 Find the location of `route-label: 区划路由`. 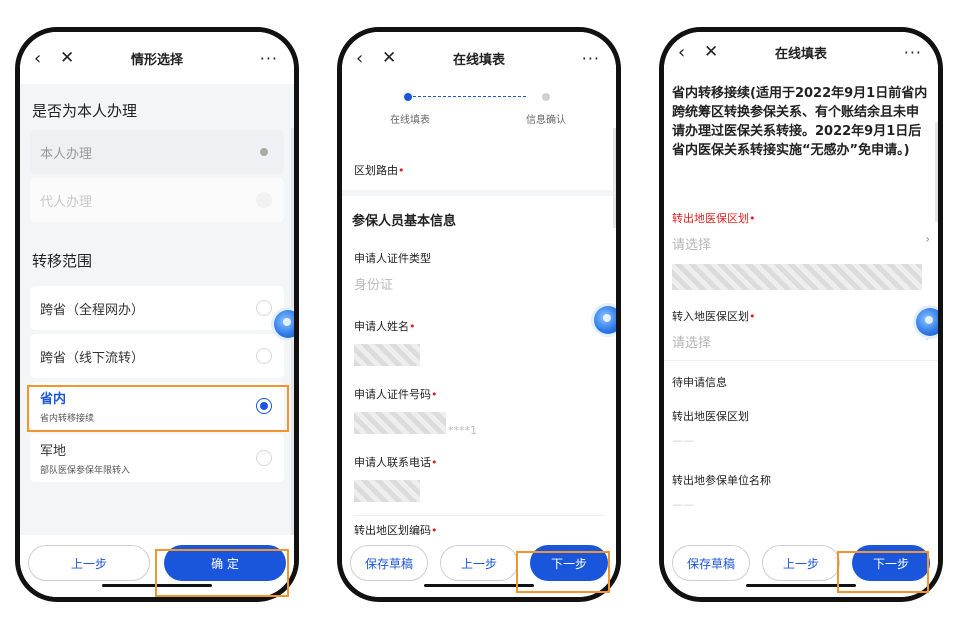

route-label: 区划路由 is located at coordinates (376, 170).